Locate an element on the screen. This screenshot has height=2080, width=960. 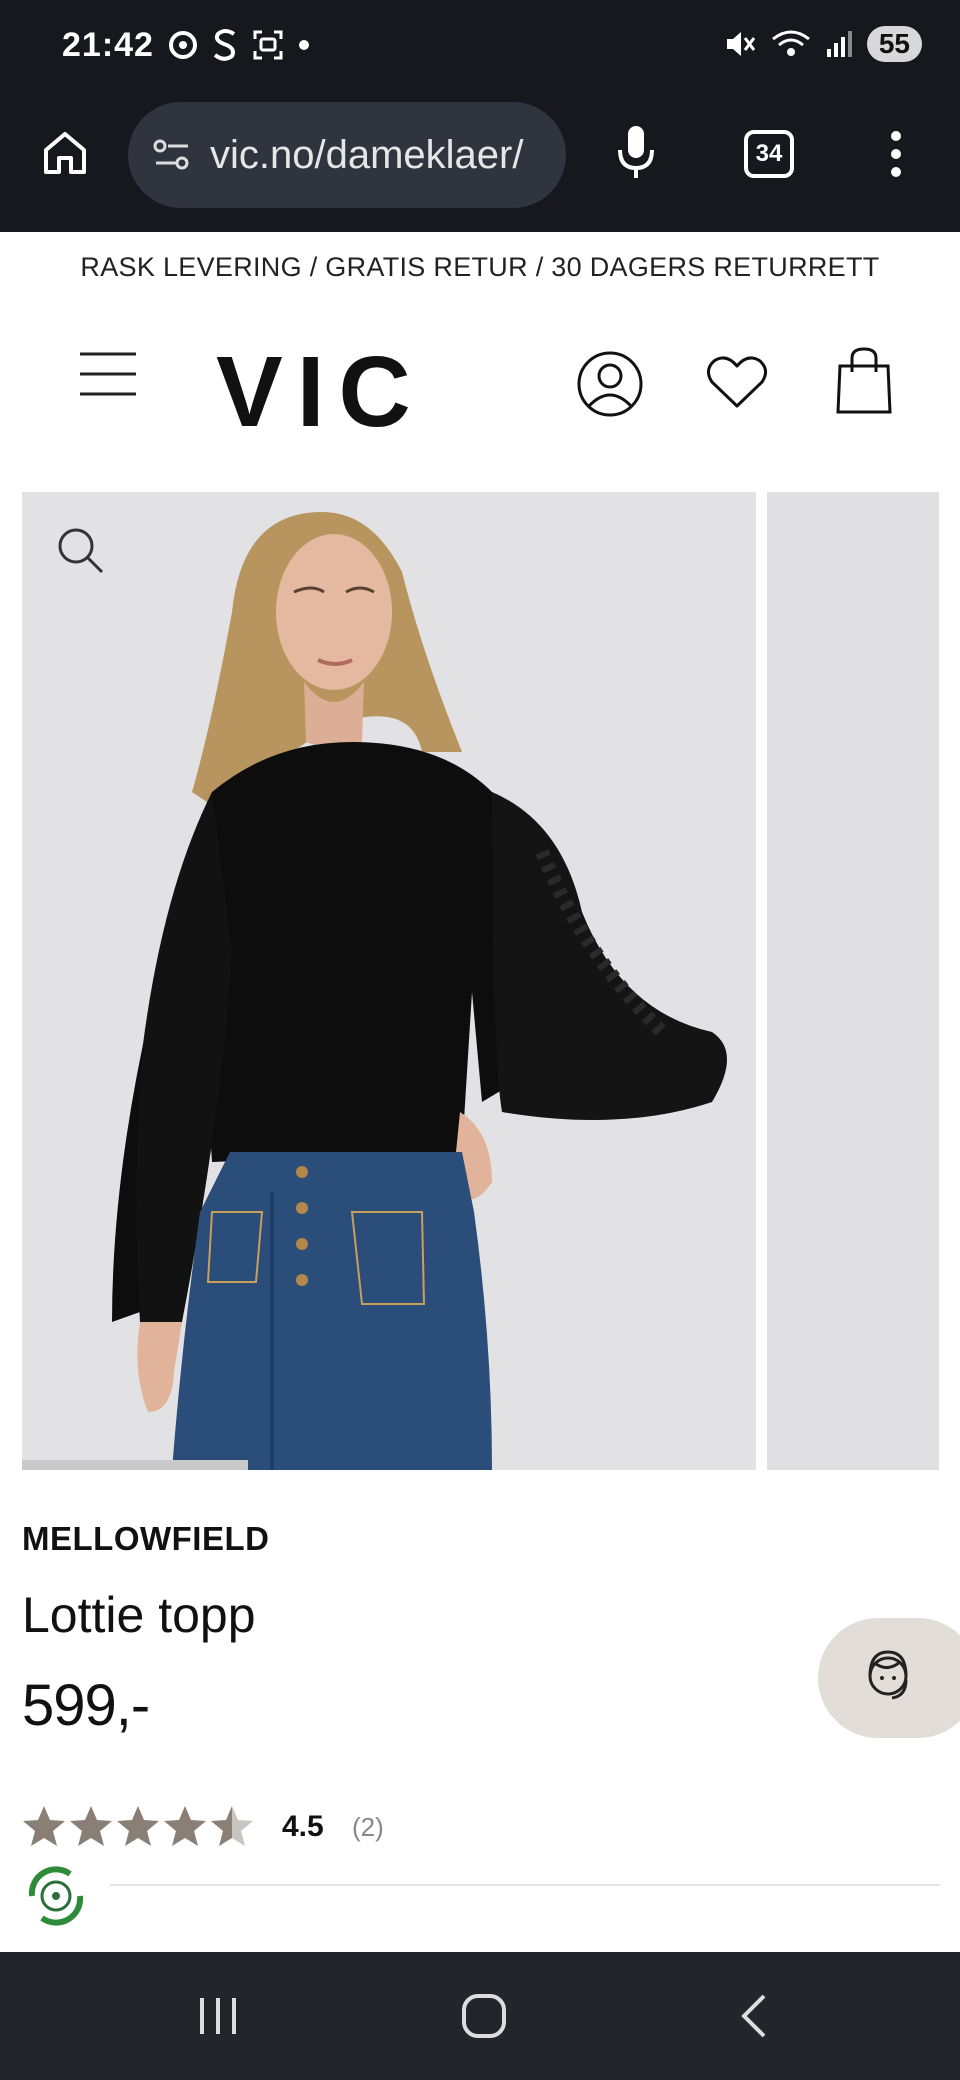
next-product-image is located at coordinates (853, 981).